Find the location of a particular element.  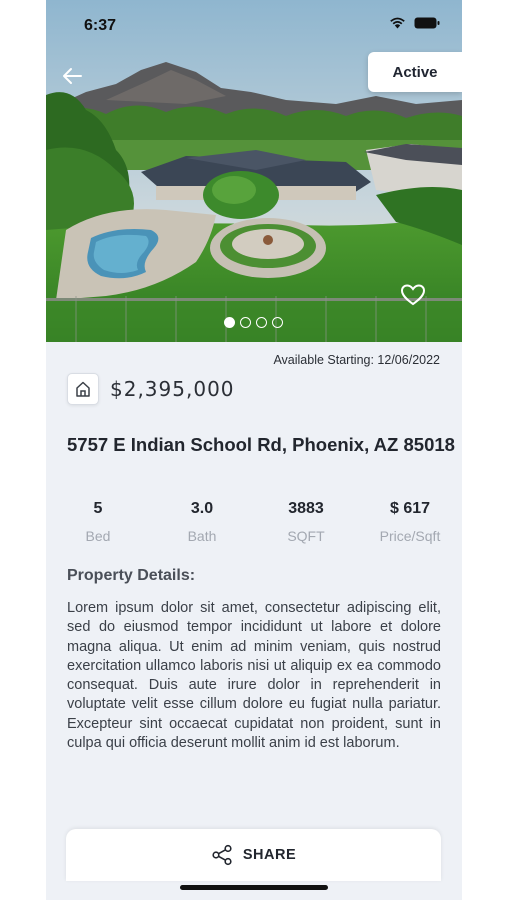

heart-icon is located at coordinates (413, 295).